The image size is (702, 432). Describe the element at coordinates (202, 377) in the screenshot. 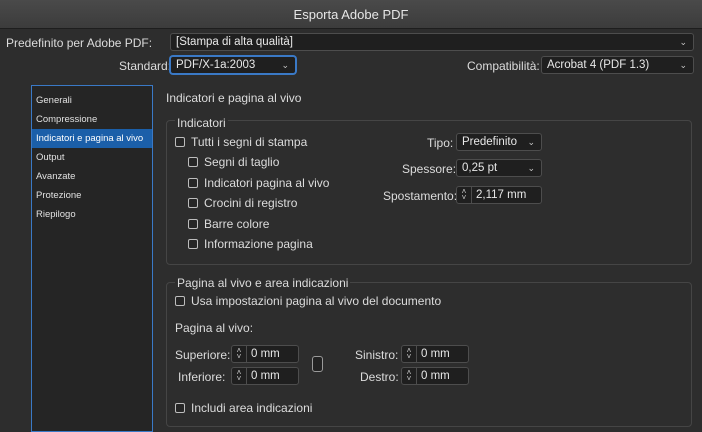

I see `bottom-label: Inferiore:` at that location.